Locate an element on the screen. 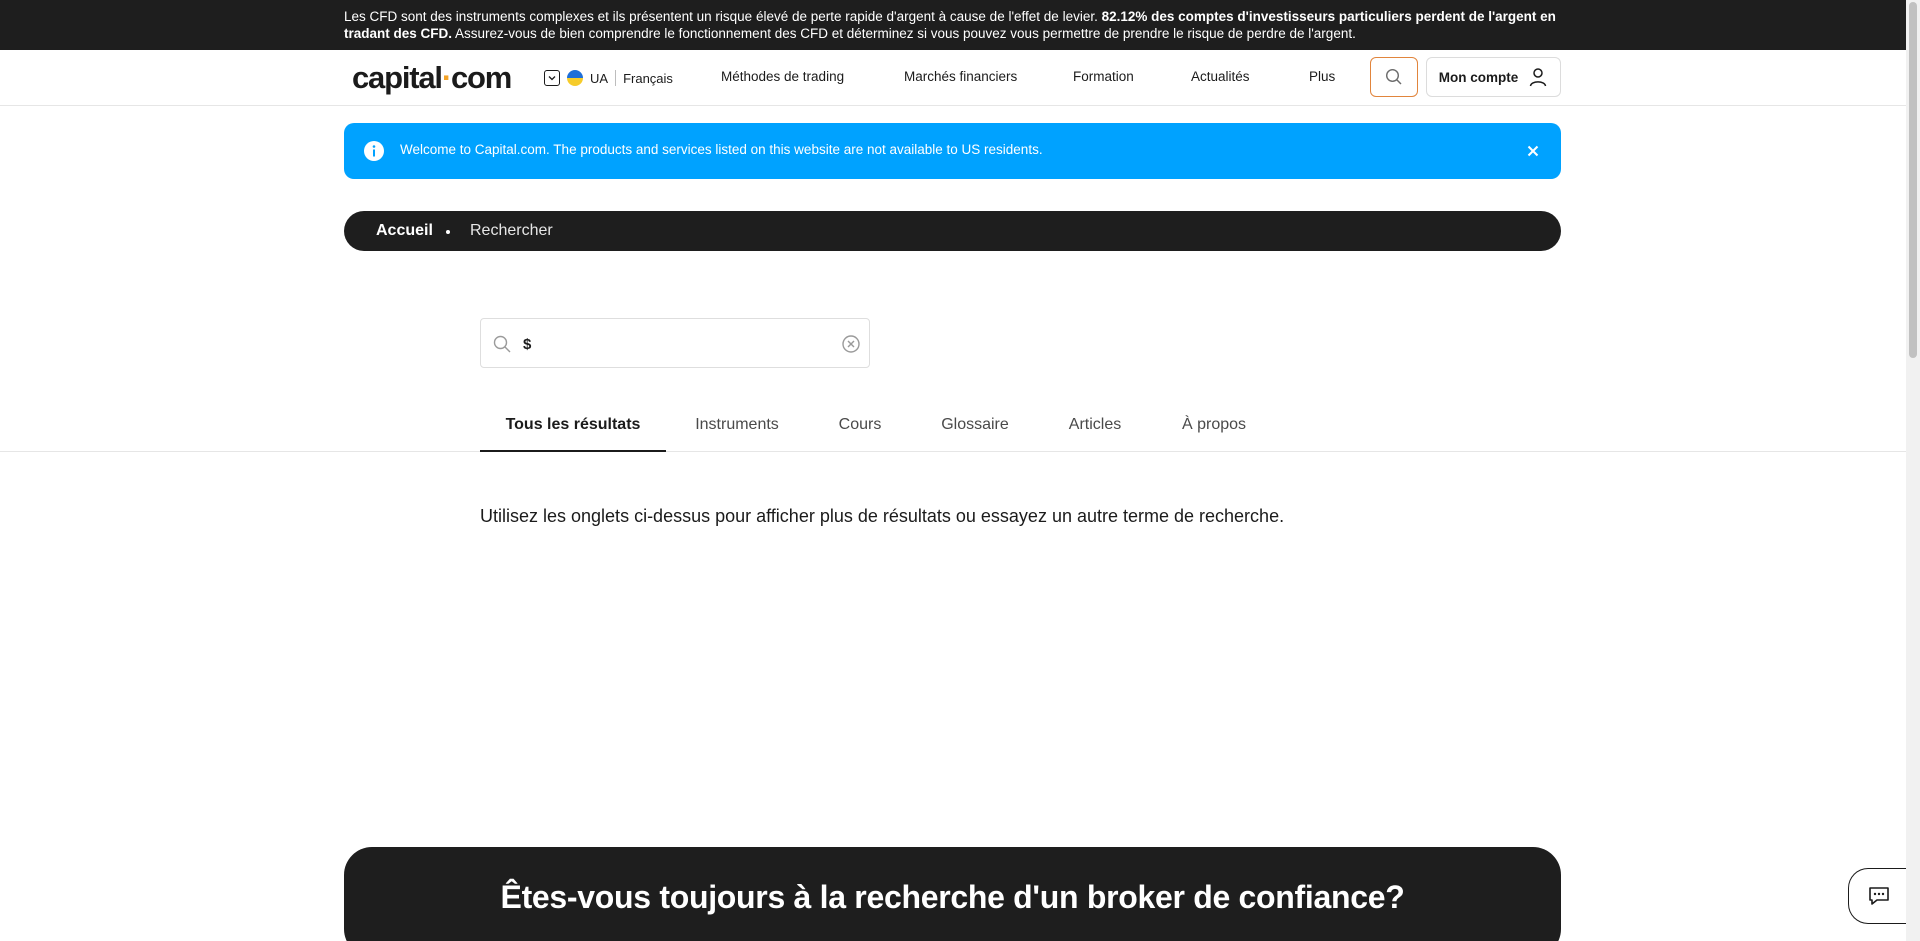 This screenshot has height=941, width=1920. tab-all-results: Tous les résultats is located at coordinates (573, 434).